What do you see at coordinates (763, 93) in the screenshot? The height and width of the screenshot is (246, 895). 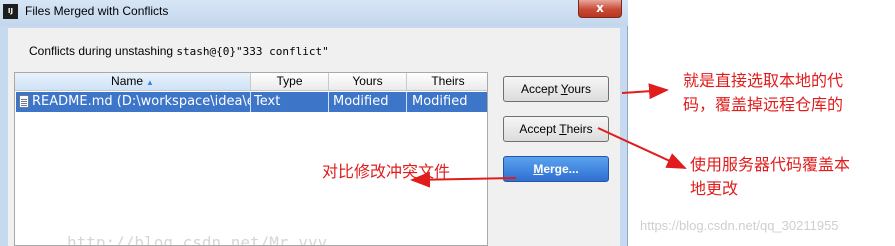 I see `accept-yours-note: 就是直接选取本地的代 码，覆盖掉远程仓库的` at bounding box center [763, 93].